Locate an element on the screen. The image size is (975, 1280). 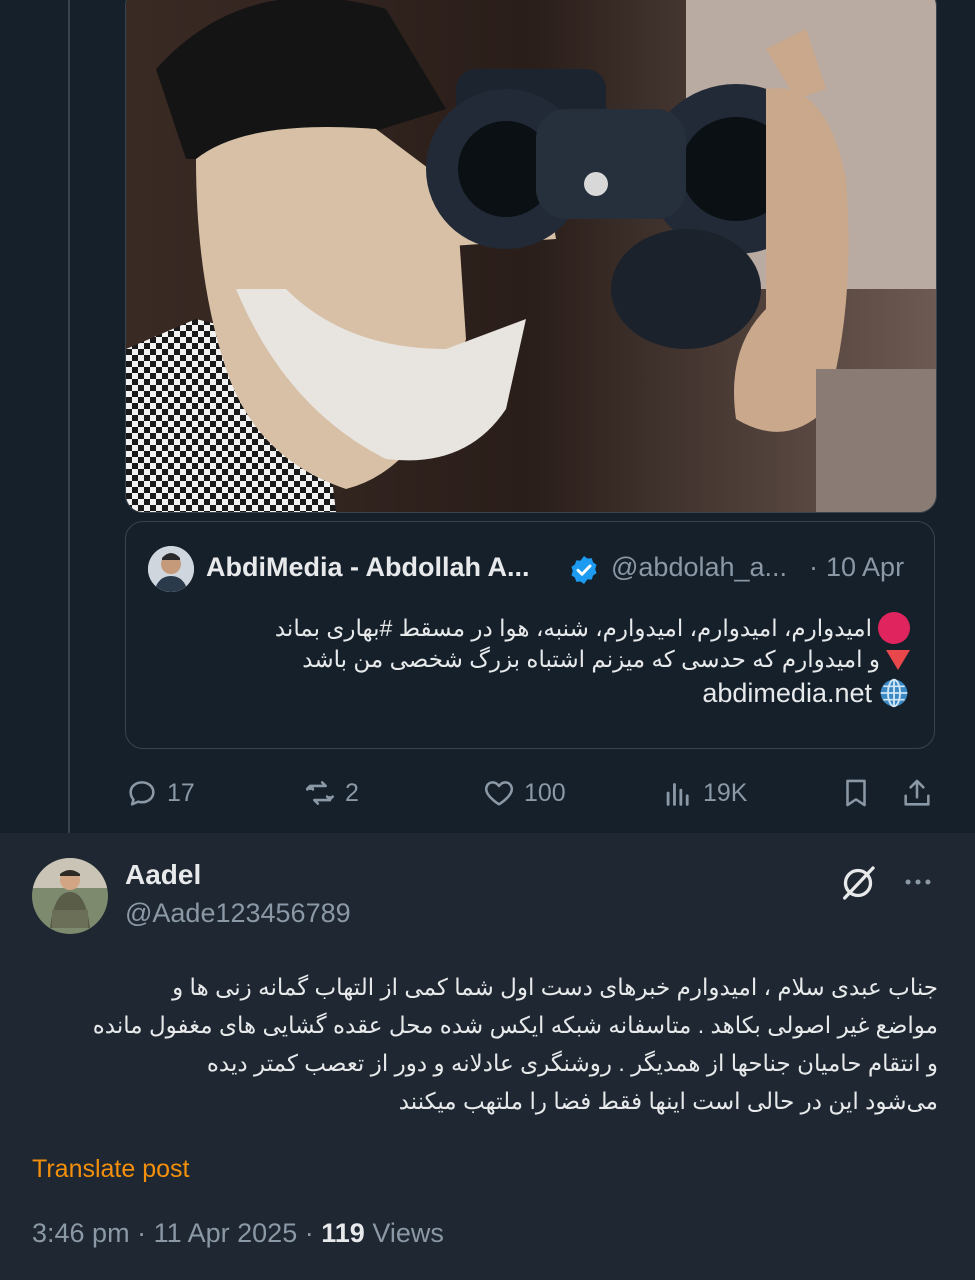
repost-button: 2 is located at coordinates (331, 793).